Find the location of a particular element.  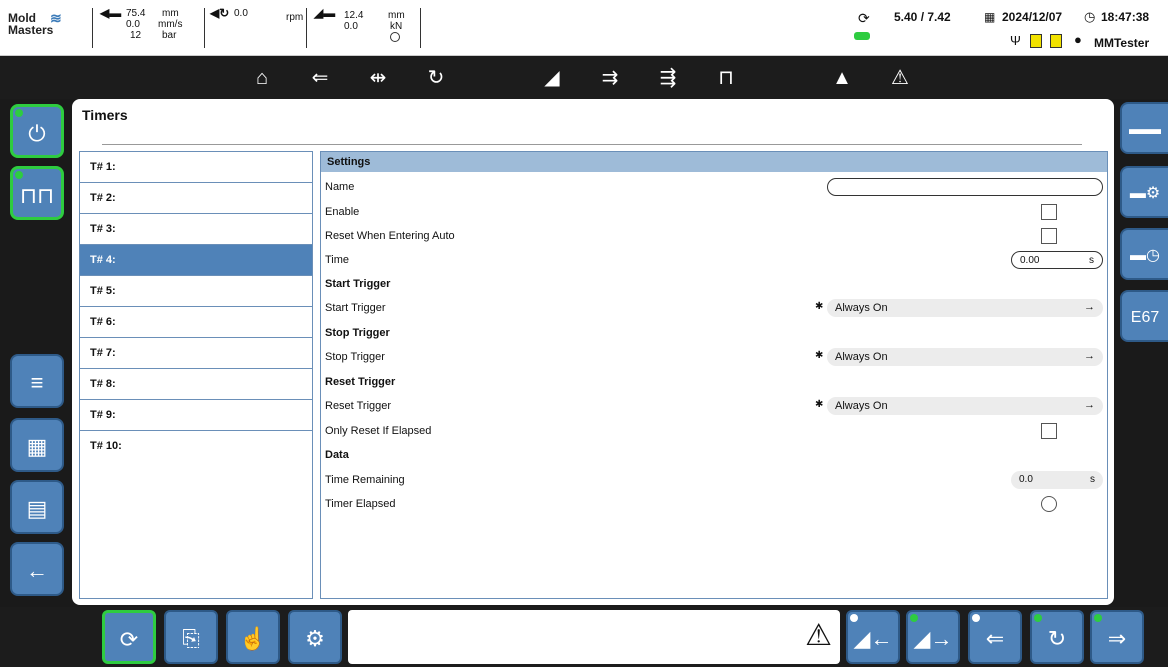

injection-status-icon is located at coordinates (862, 36).